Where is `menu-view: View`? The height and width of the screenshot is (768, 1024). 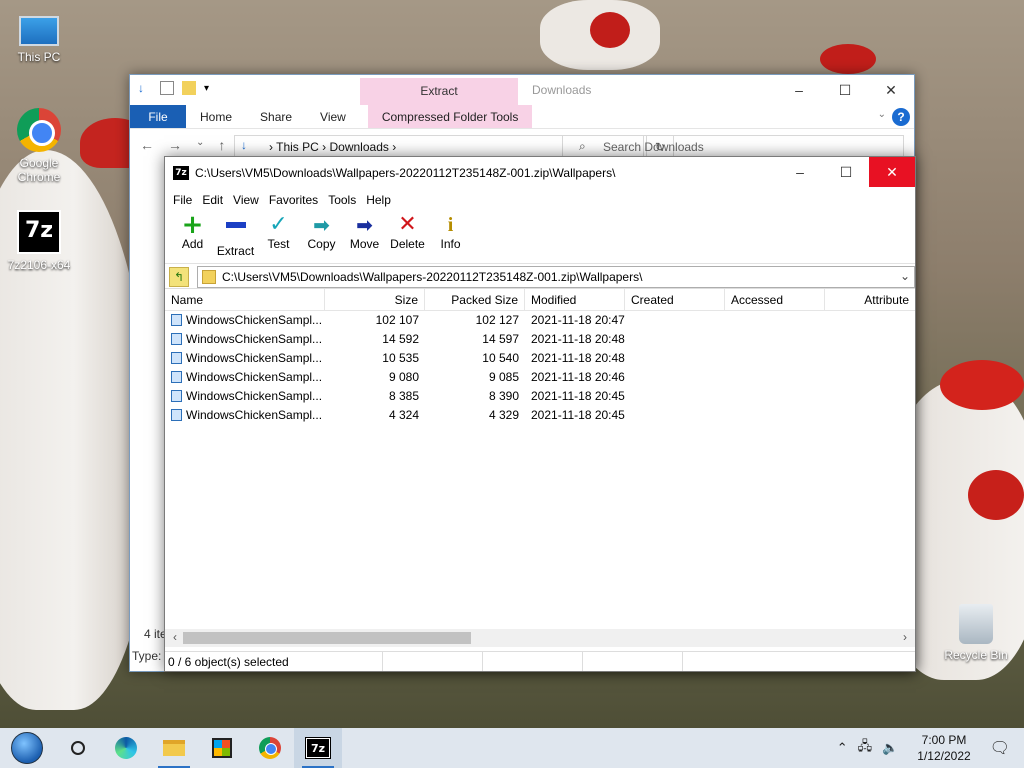 menu-view: View is located at coordinates (246, 200).